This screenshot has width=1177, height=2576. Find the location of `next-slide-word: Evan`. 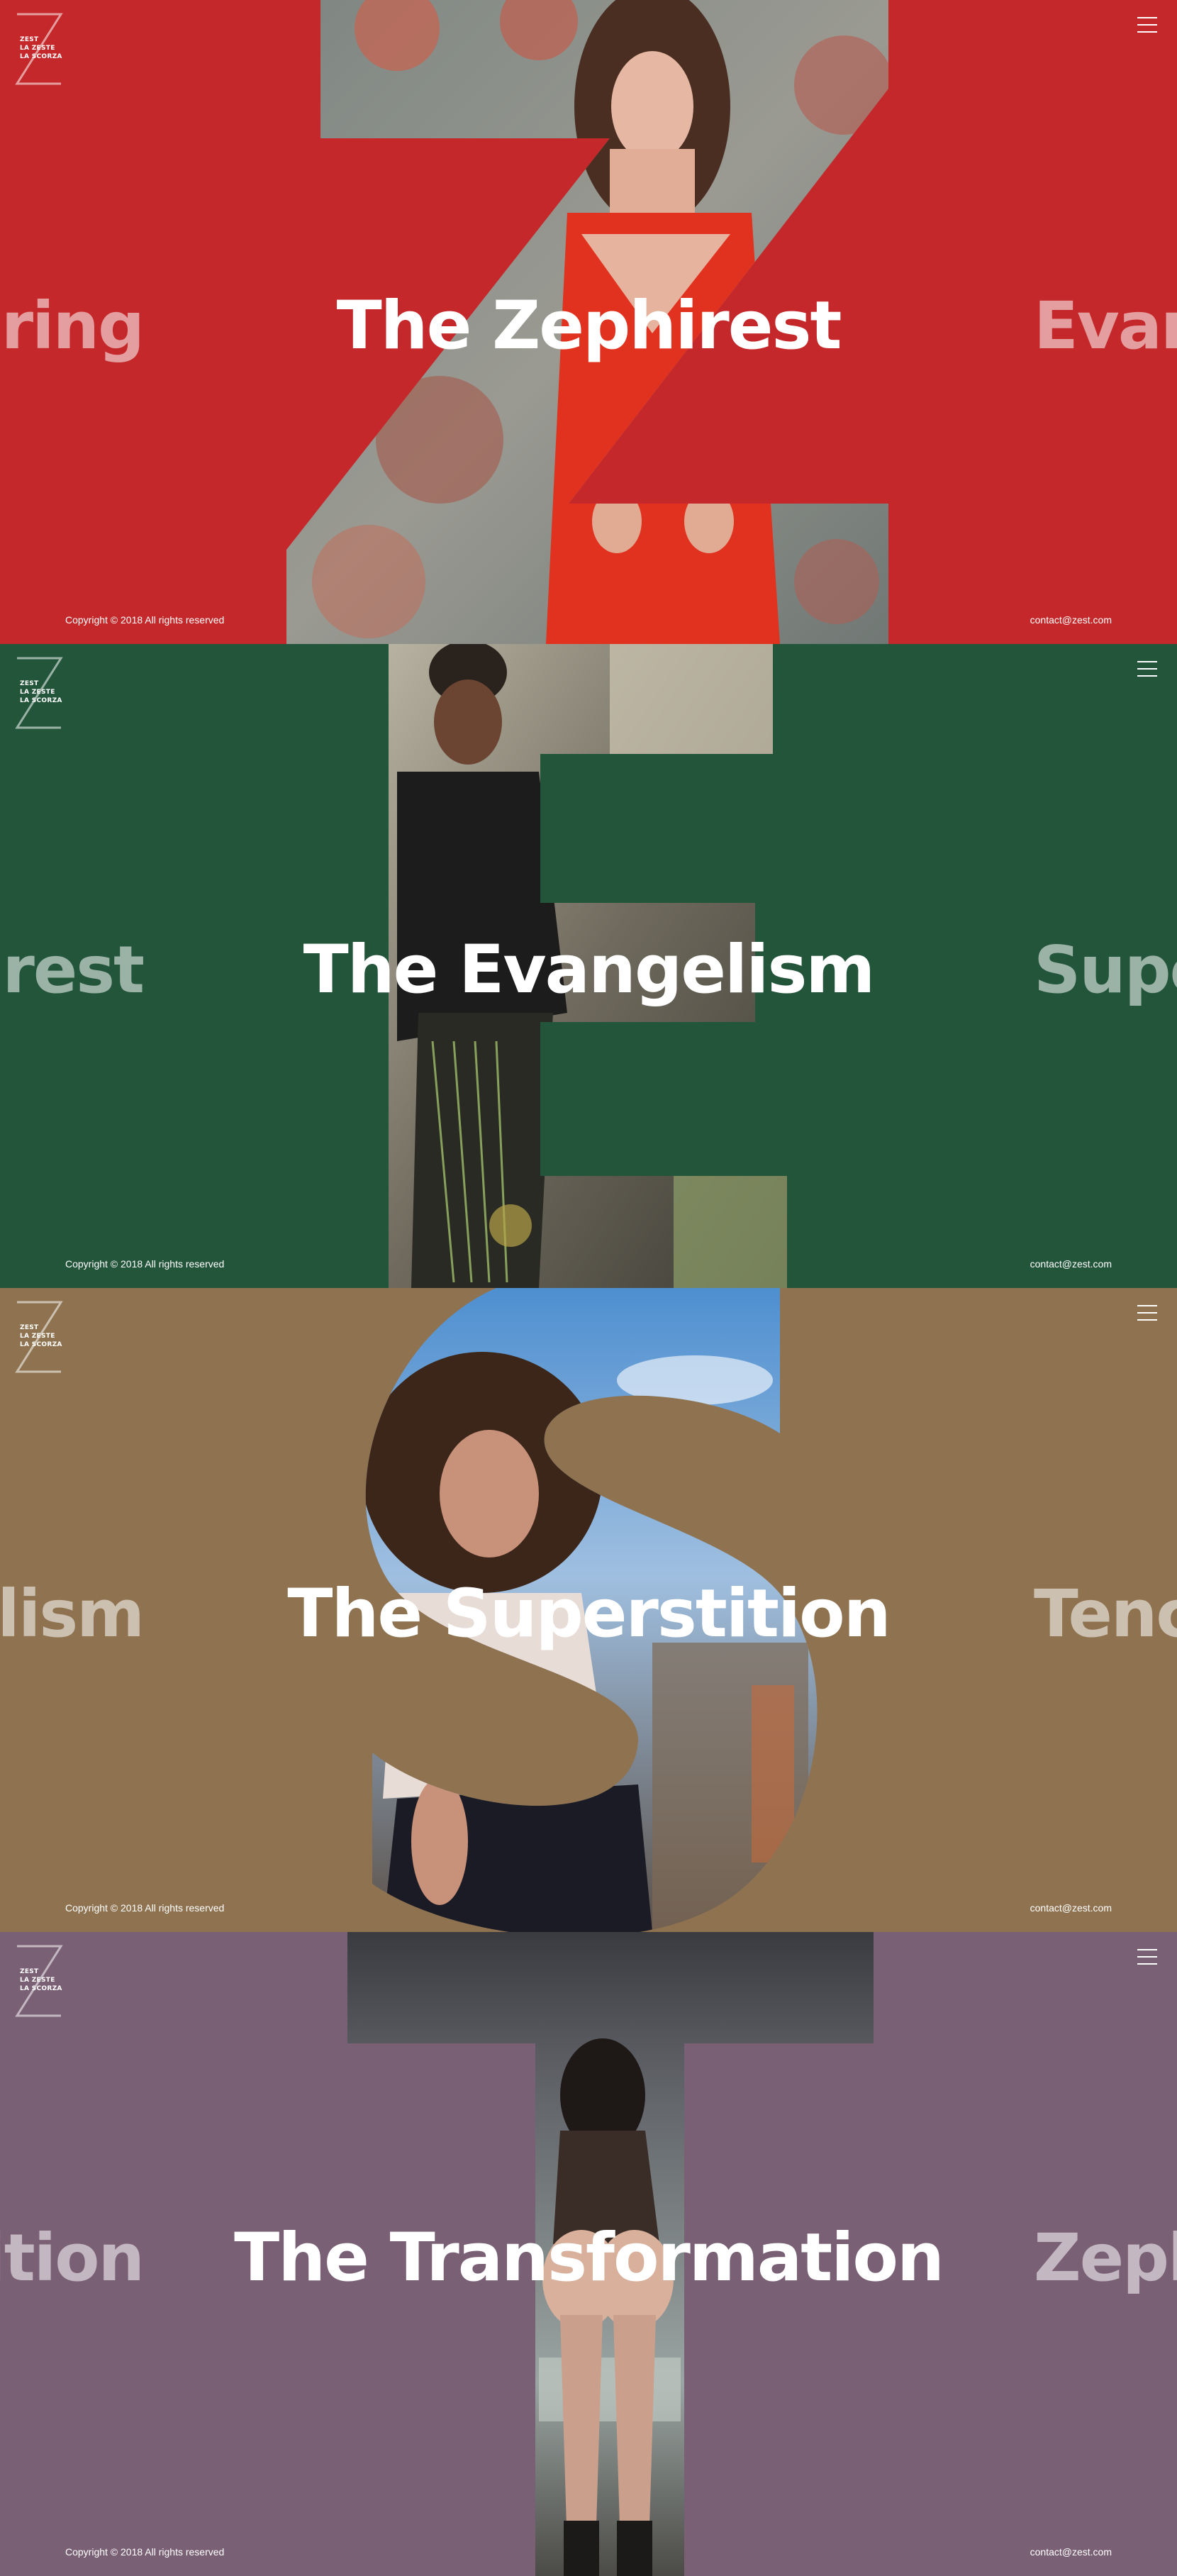

next-slide-word: Evan is located at coordinates (1105, 326).